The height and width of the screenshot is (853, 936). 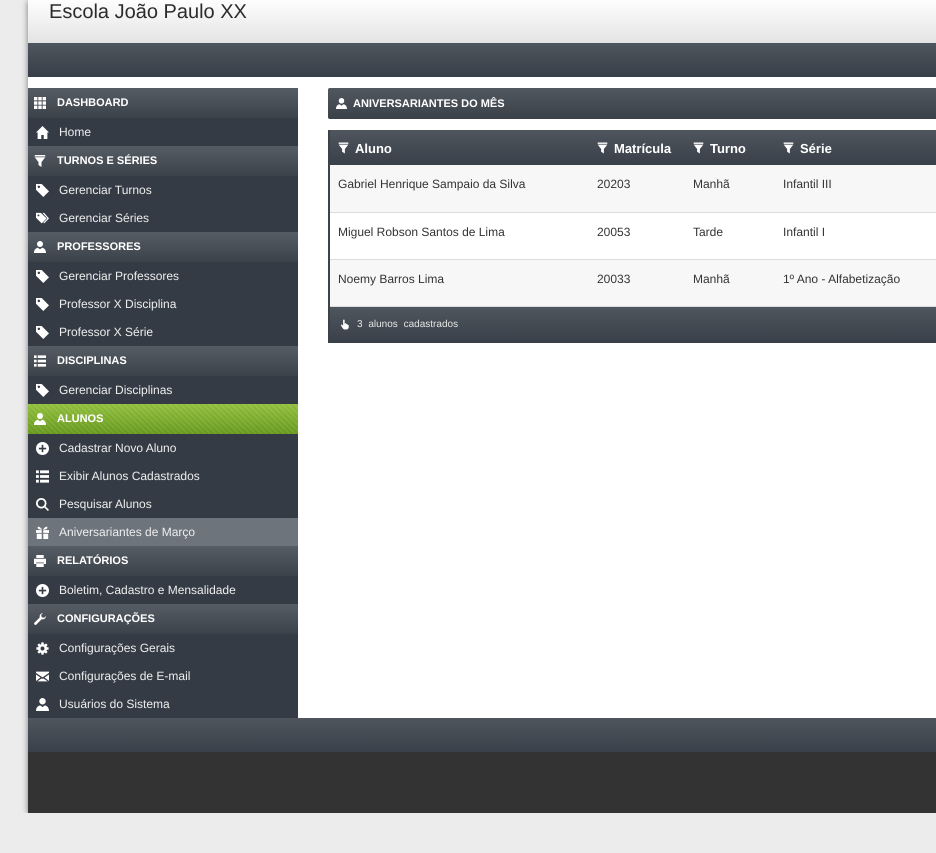 I want to click on sidebar-item: Boletim, Cadastro e Mensalidade, so click(x=163, y=590).